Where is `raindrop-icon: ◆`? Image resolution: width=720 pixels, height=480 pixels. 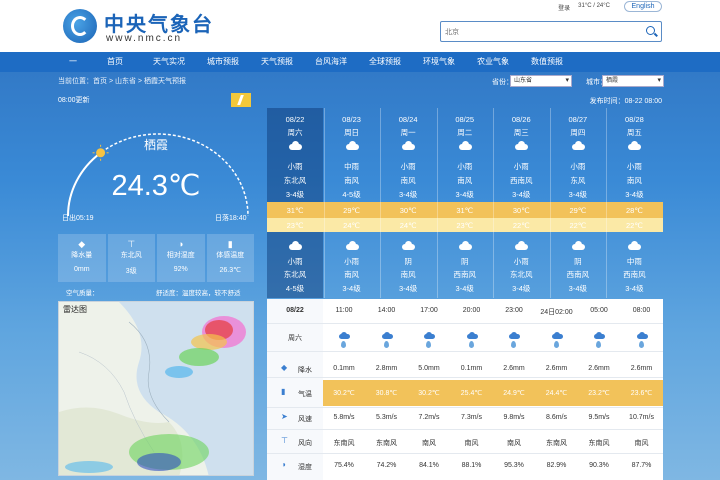
raindrop-icon: ◆ is located at coordinates (82, 244).